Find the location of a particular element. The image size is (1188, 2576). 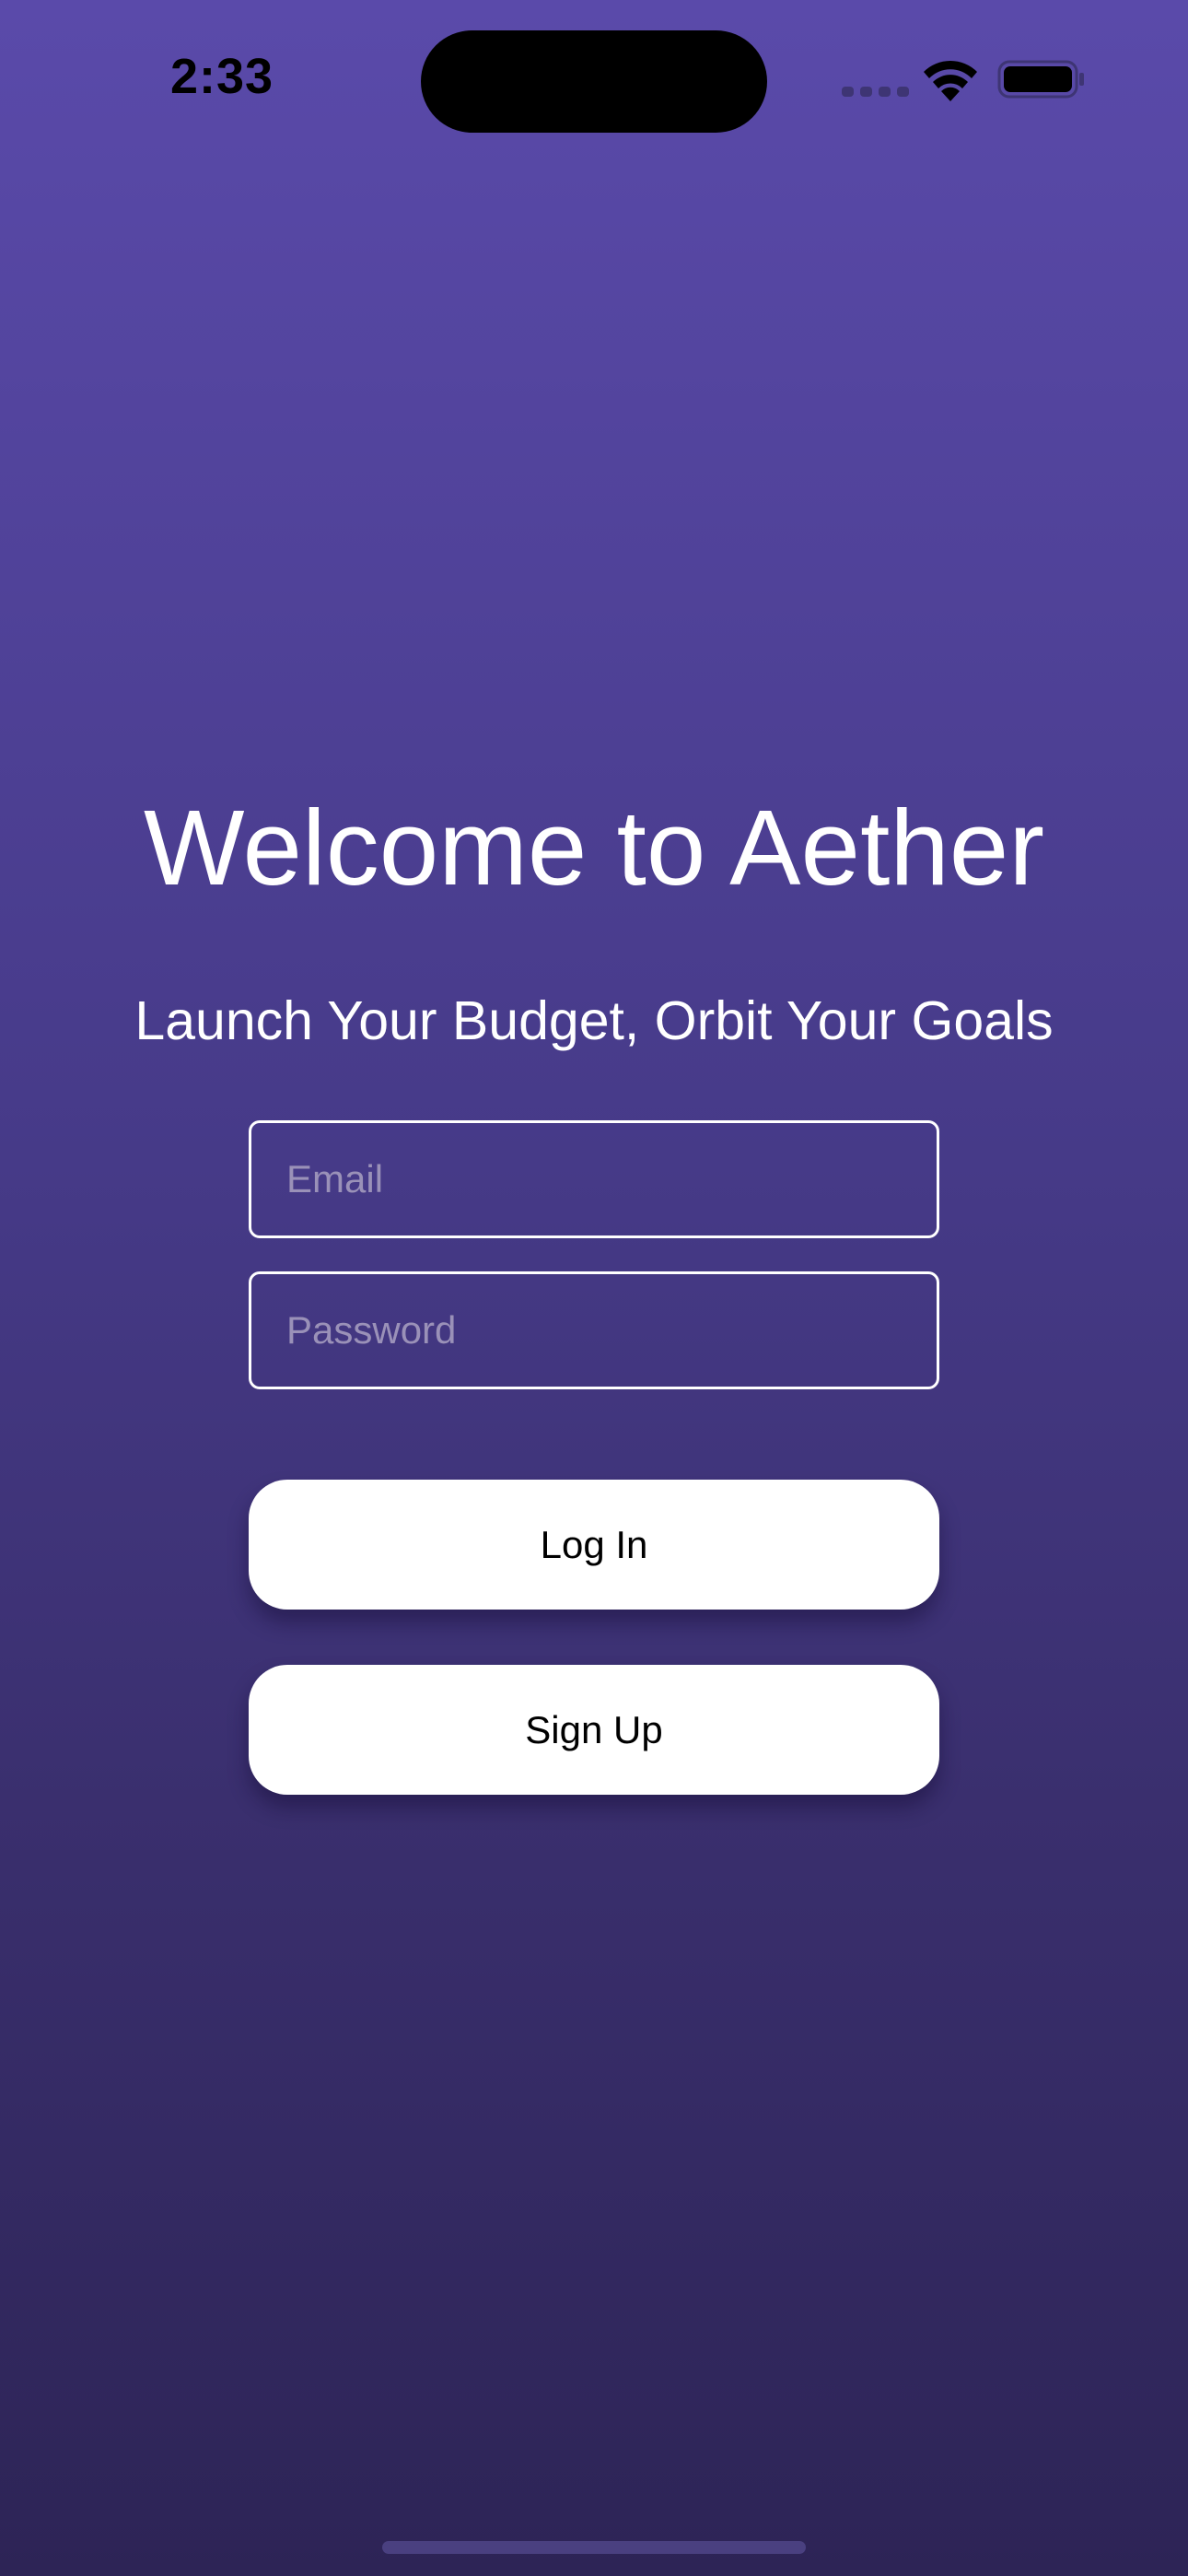

email-field is located at coordinates (594, 1179).